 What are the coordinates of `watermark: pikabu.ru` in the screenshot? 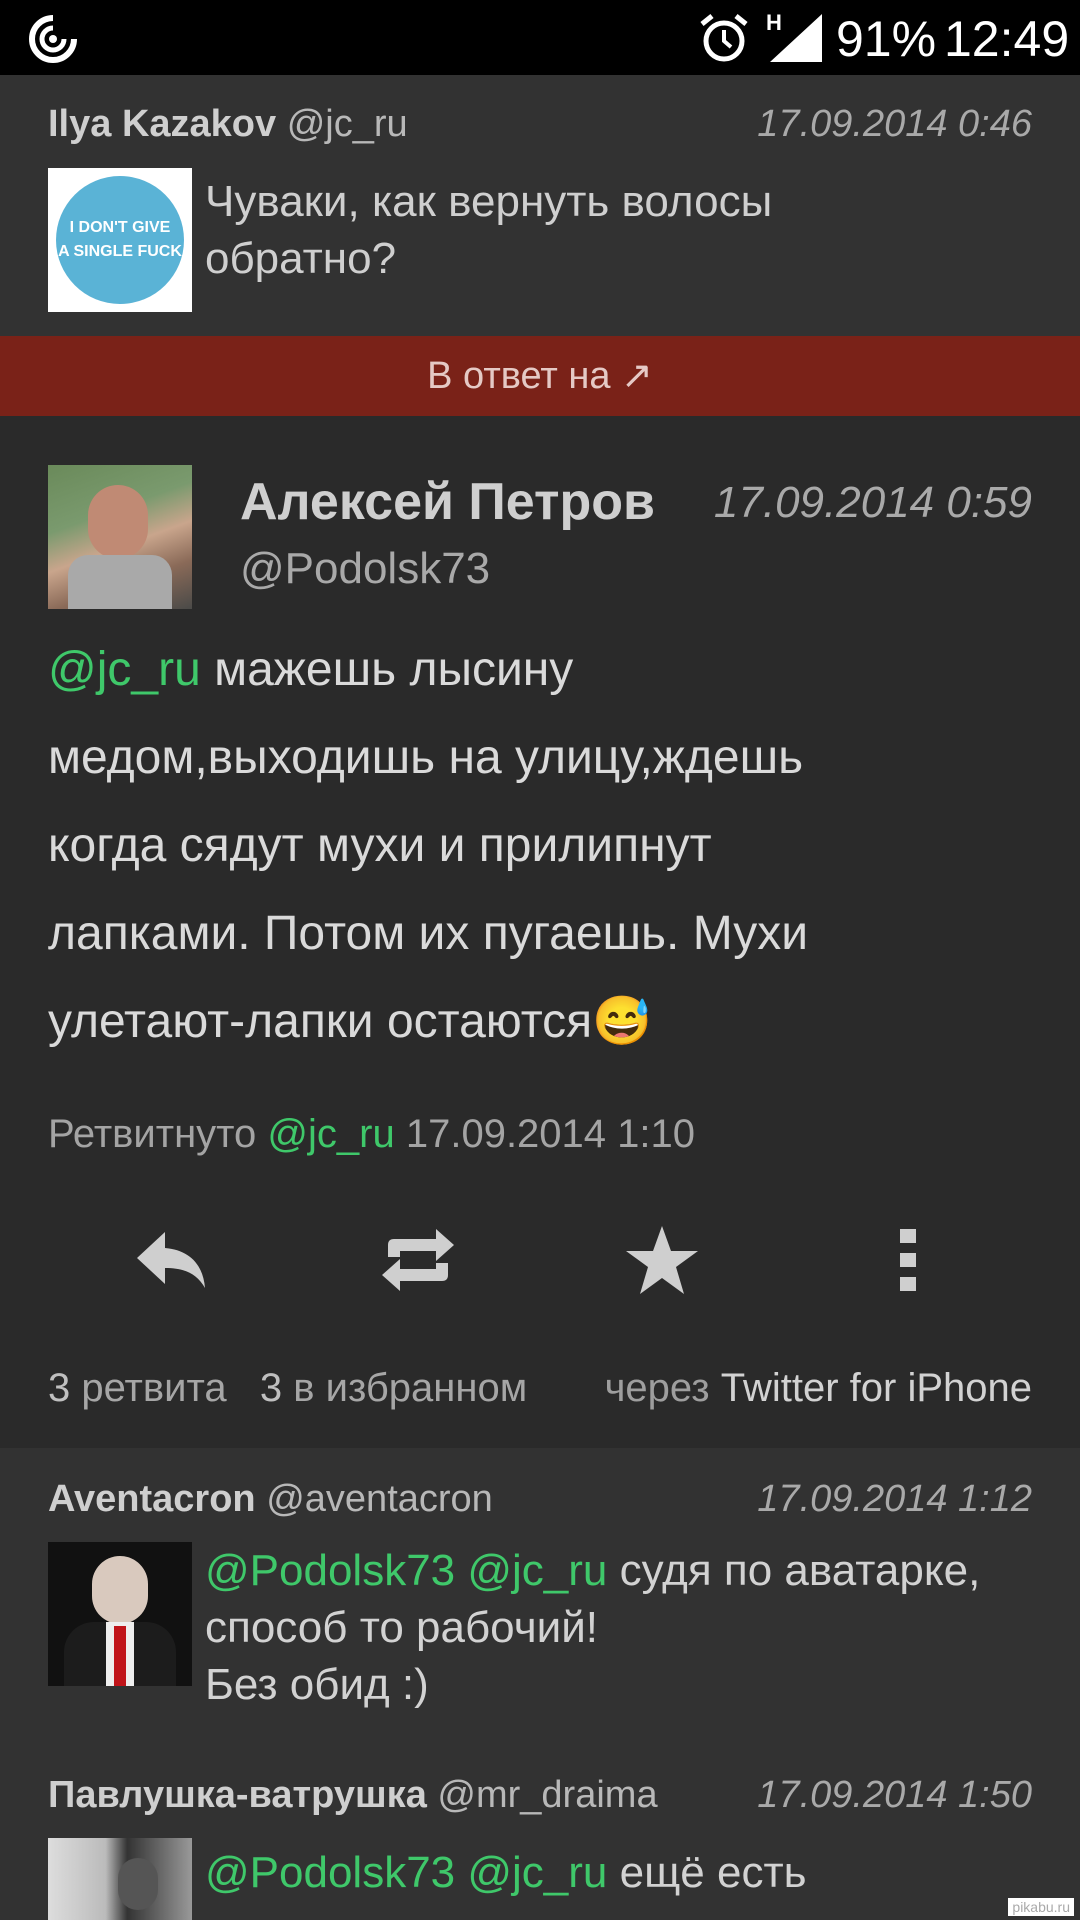 It's located at (1041, 1907).